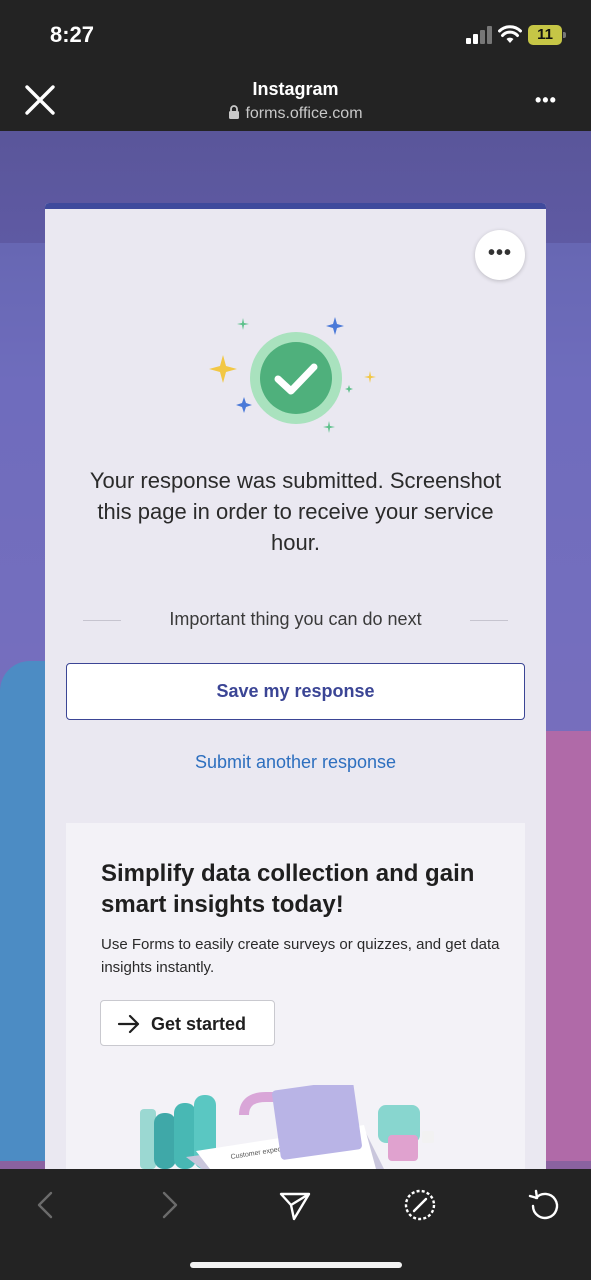 Image resolution: width=591 pixels, height=1280 pixels. Describe the element at coordinates (292, 375) in the screenshot. I see `checkmark-icon` at that location.